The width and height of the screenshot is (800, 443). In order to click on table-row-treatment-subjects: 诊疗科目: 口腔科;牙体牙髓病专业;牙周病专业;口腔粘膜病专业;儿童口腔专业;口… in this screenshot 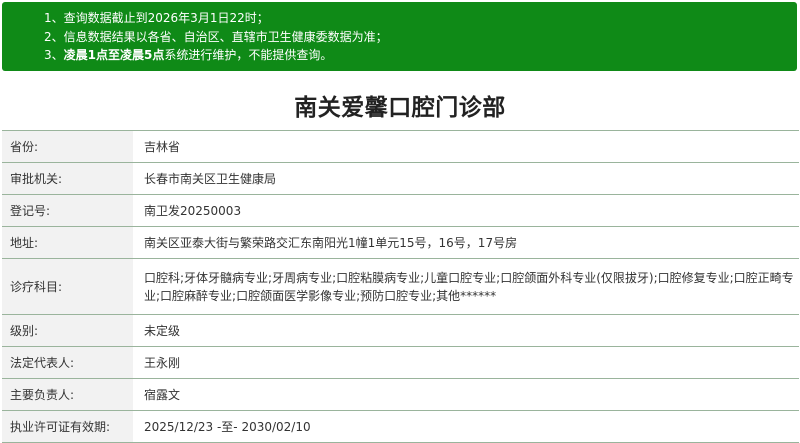, I will do `click(400, 286)`.